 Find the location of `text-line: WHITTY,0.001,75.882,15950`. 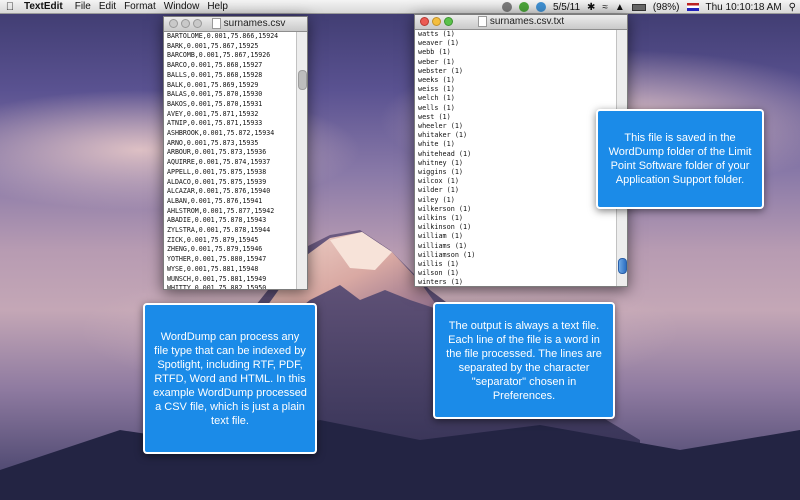

text-line: WHITTY,0.001,75.882,15950 is located at coordinates (217, 286).